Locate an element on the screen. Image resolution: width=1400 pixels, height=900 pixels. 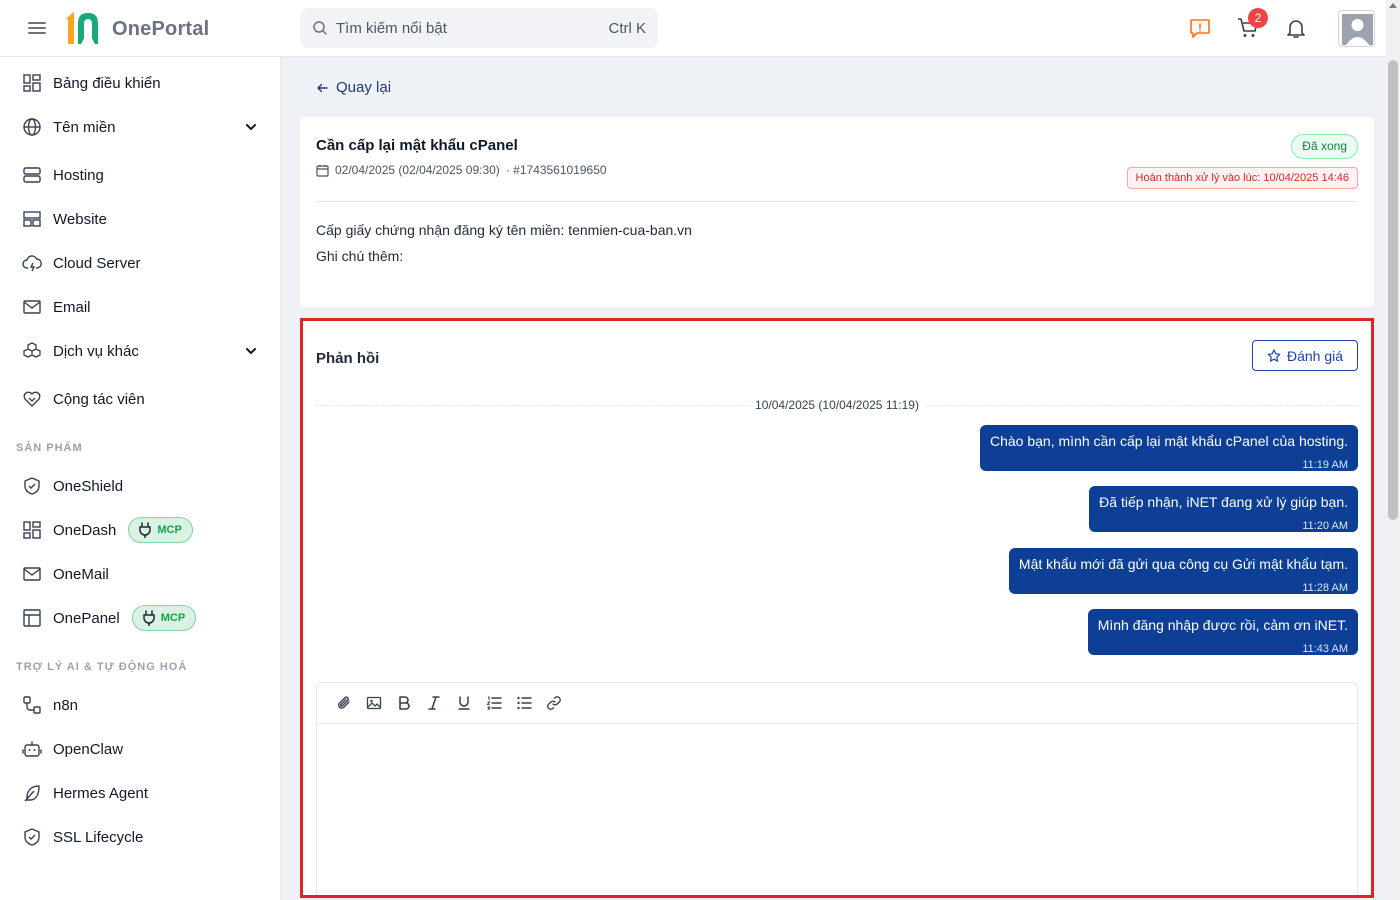
sidebar-item-affiliate: Cộng tác viên is located at coordinates (140, 399).